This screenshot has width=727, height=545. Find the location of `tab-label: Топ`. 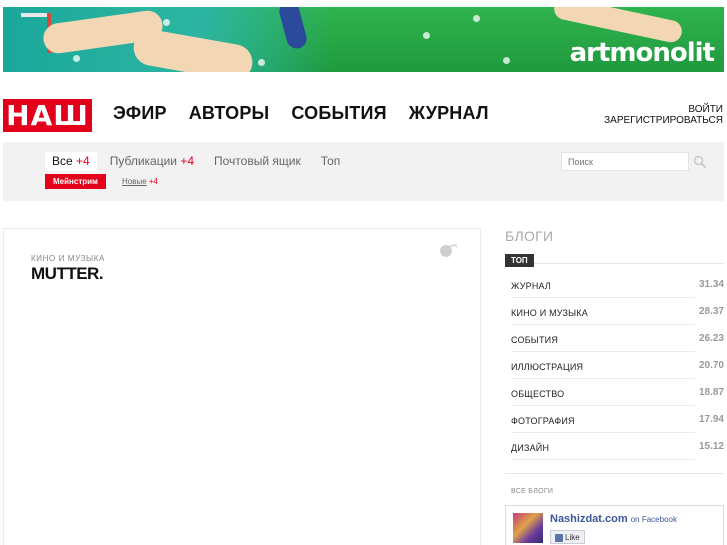

tab-label: Топ is located at coordinates (330, 161).